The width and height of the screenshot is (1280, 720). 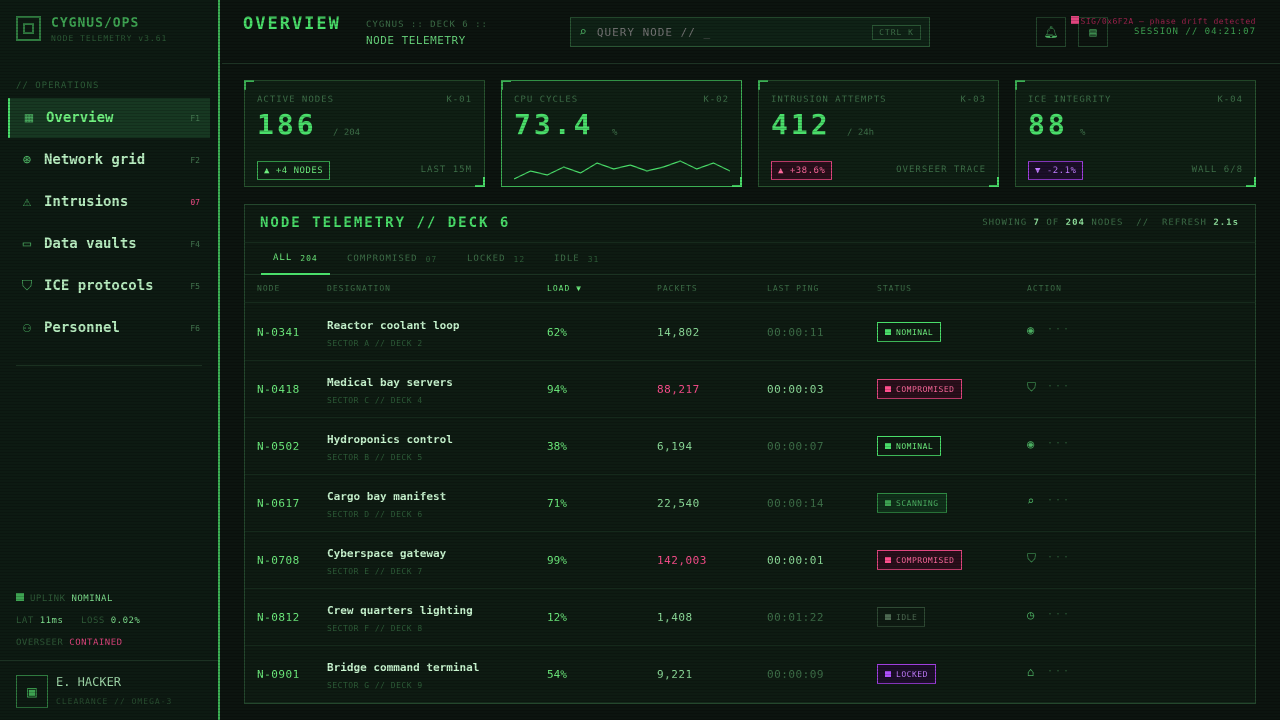 I want to click on tab-idle: IDLE 31, so click(x=576, y=259).